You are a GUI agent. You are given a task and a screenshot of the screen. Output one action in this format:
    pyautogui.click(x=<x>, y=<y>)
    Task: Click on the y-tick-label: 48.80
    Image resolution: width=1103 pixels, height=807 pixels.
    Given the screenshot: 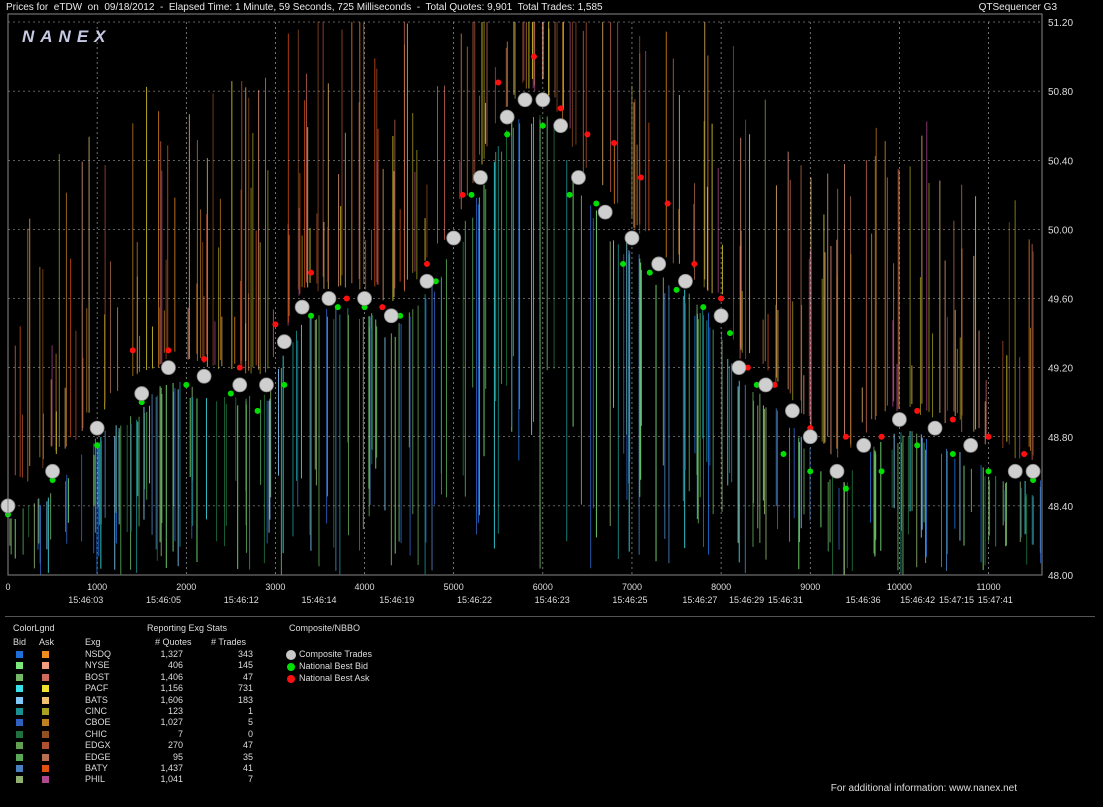 What is the action you would take?
    pyautogui.click(x=1060, y=438)
    